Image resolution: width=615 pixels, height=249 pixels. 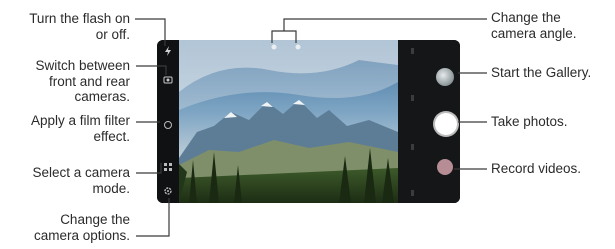 I want to click on callout-camera-options: Change the camera options., so click(x=81, y=227).